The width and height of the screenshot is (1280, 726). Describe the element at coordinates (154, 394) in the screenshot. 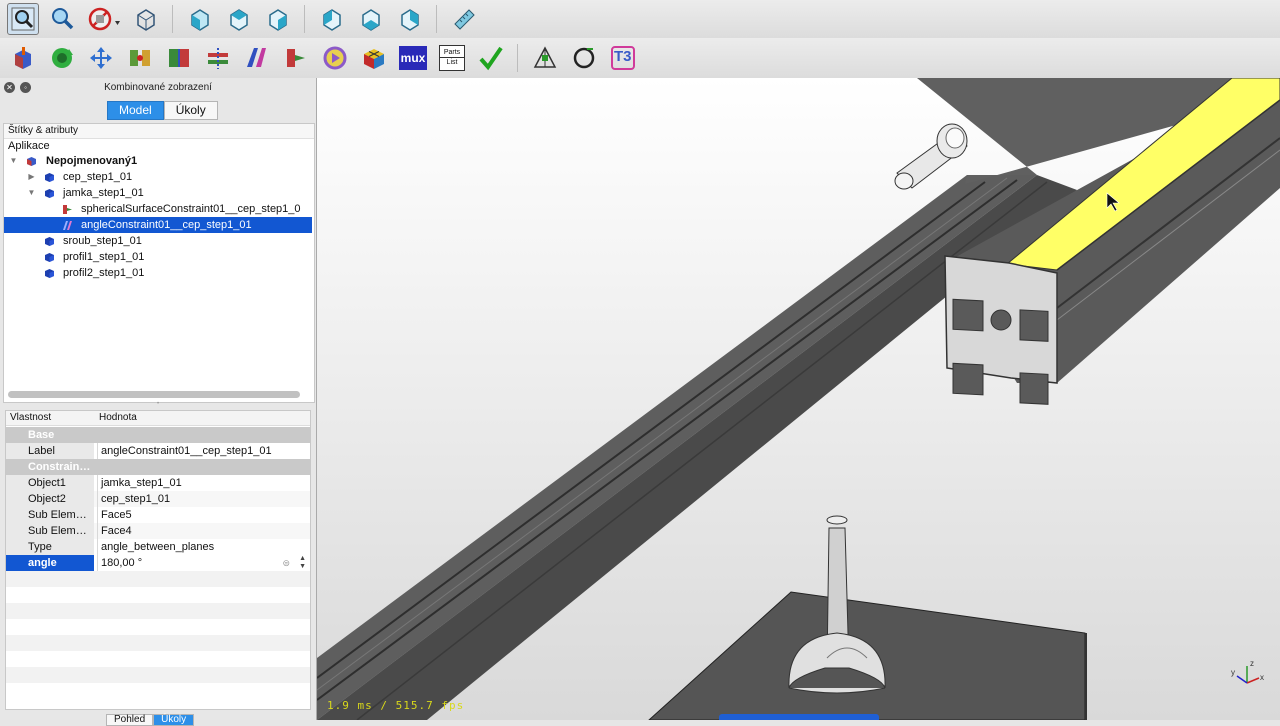

I see `horizontal-scrollbar` at that location.